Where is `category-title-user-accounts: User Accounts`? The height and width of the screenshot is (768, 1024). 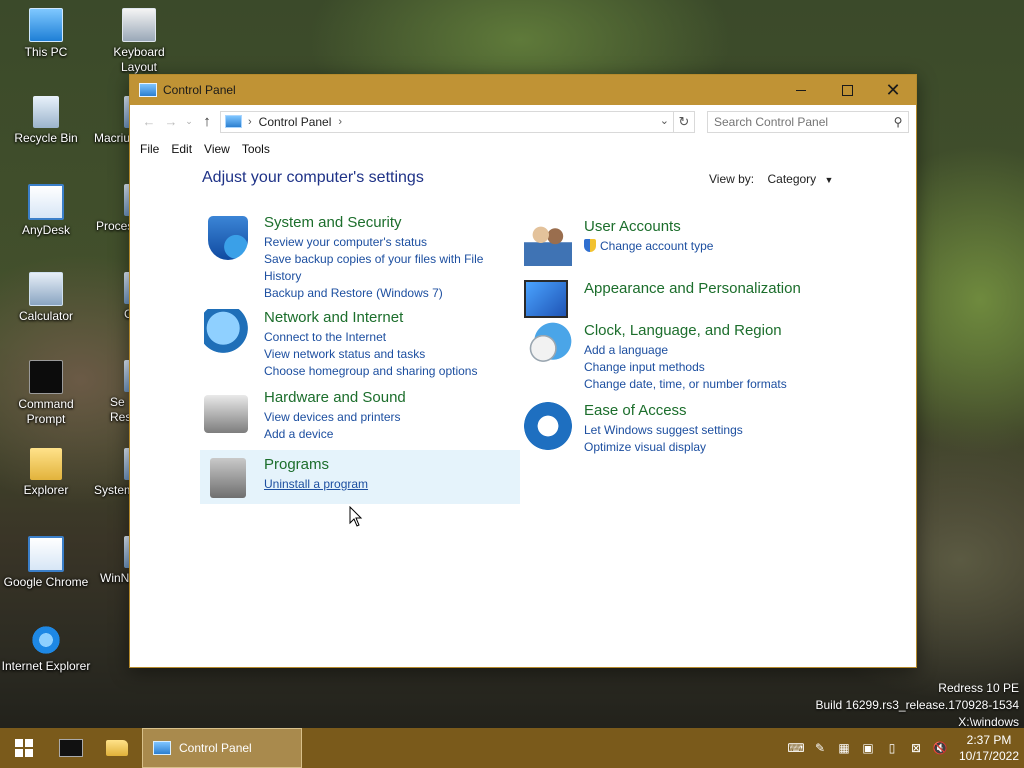 category-title-user-accounts: User Accounts is located at coordinates (709, 227).